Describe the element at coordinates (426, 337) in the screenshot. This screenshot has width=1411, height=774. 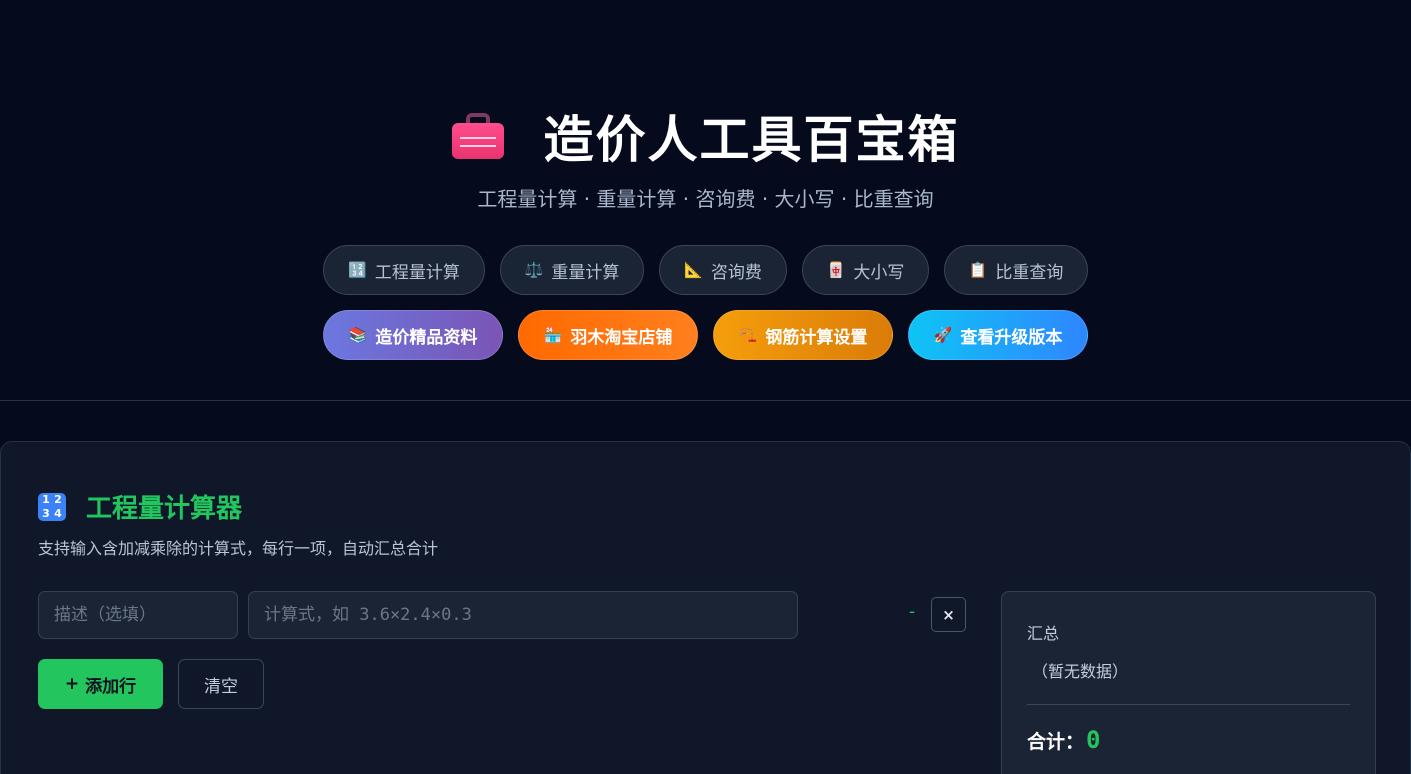
I see `button-label: 造价精品资料` at that location.